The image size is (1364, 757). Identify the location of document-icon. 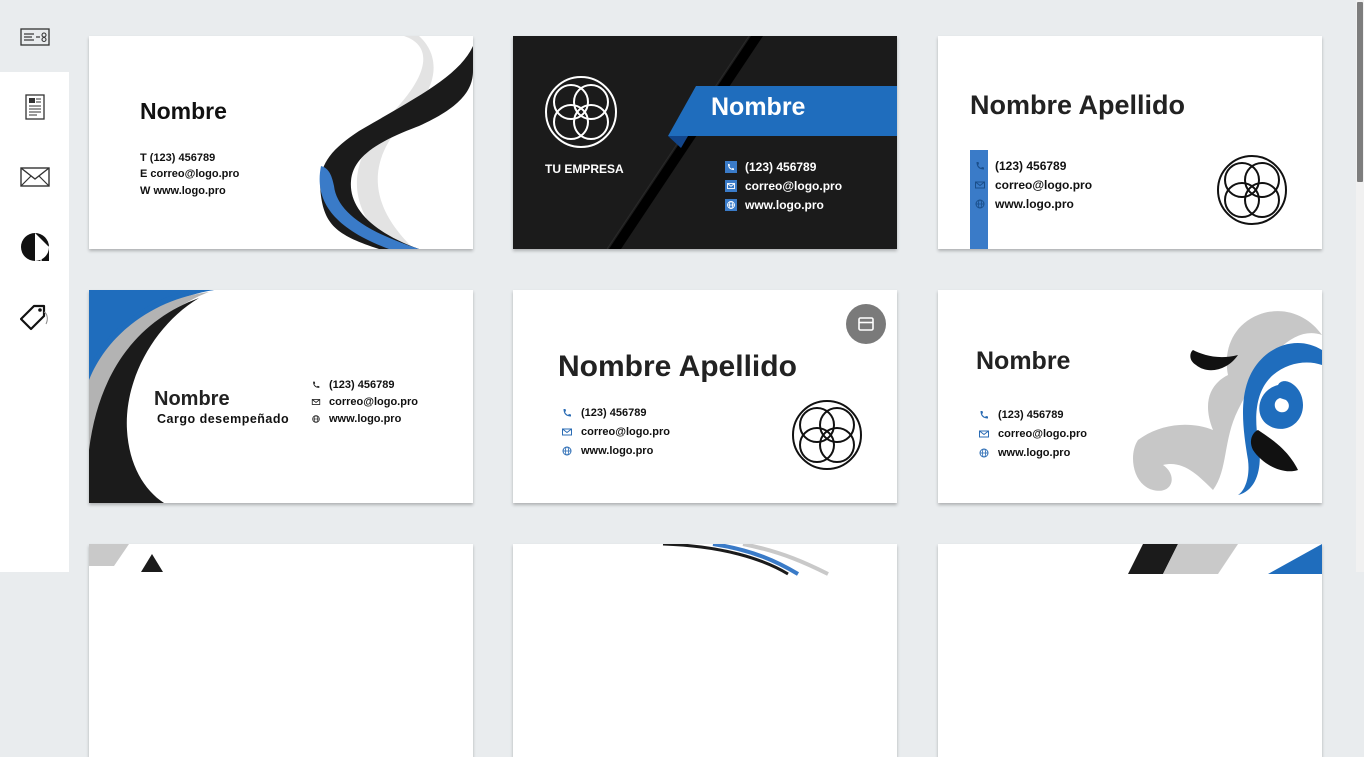
(34, 107).